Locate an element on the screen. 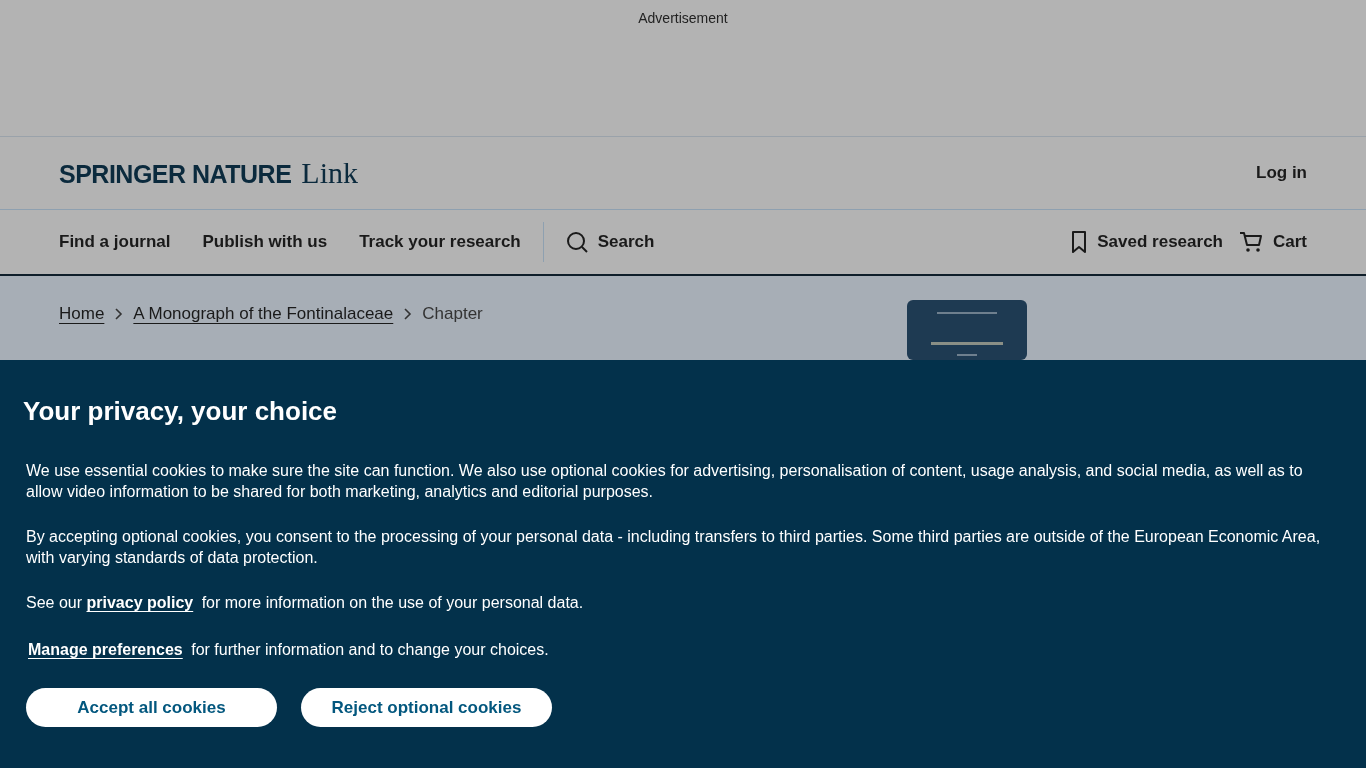 The height and width of the screenshot is (768, 1366). cookie-button: Accept all cookies is located at coordinates (151, 707).